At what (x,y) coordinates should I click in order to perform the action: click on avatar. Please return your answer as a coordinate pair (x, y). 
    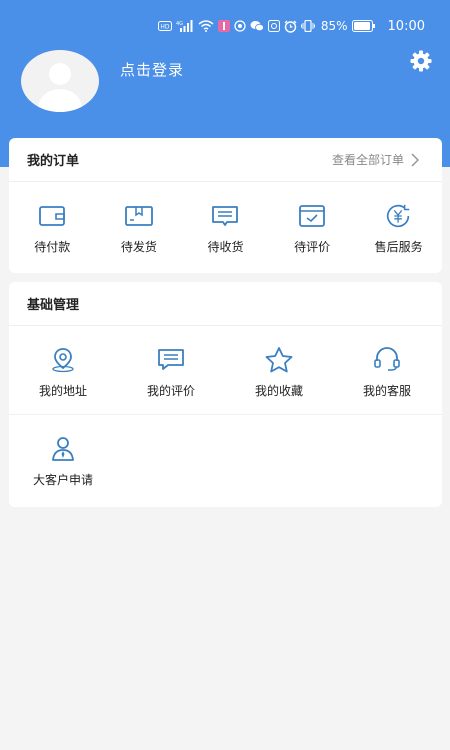
    Looking at the image, I should click on (60, 81).